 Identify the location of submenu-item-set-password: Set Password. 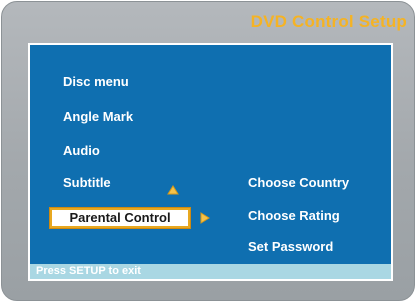
(290, 246).